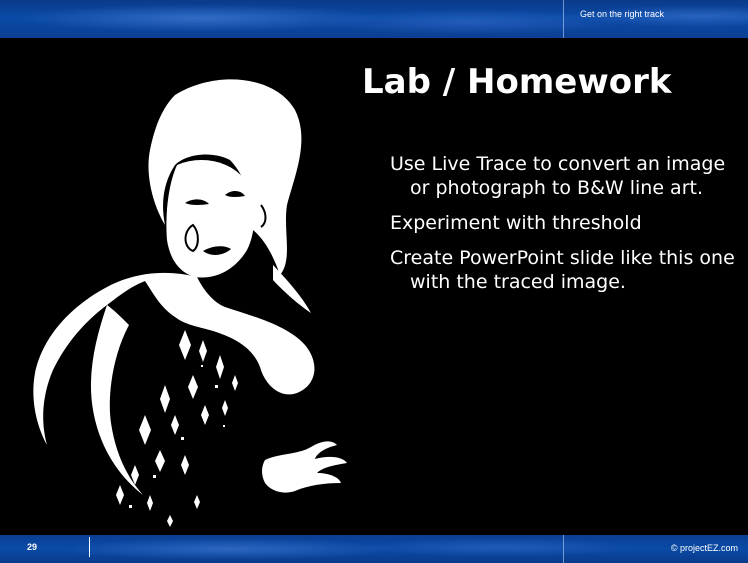 The image size is (748, 563). Describe the element at coordinates (304, 467) in the screenshot. I see `hand-shape` at that location.